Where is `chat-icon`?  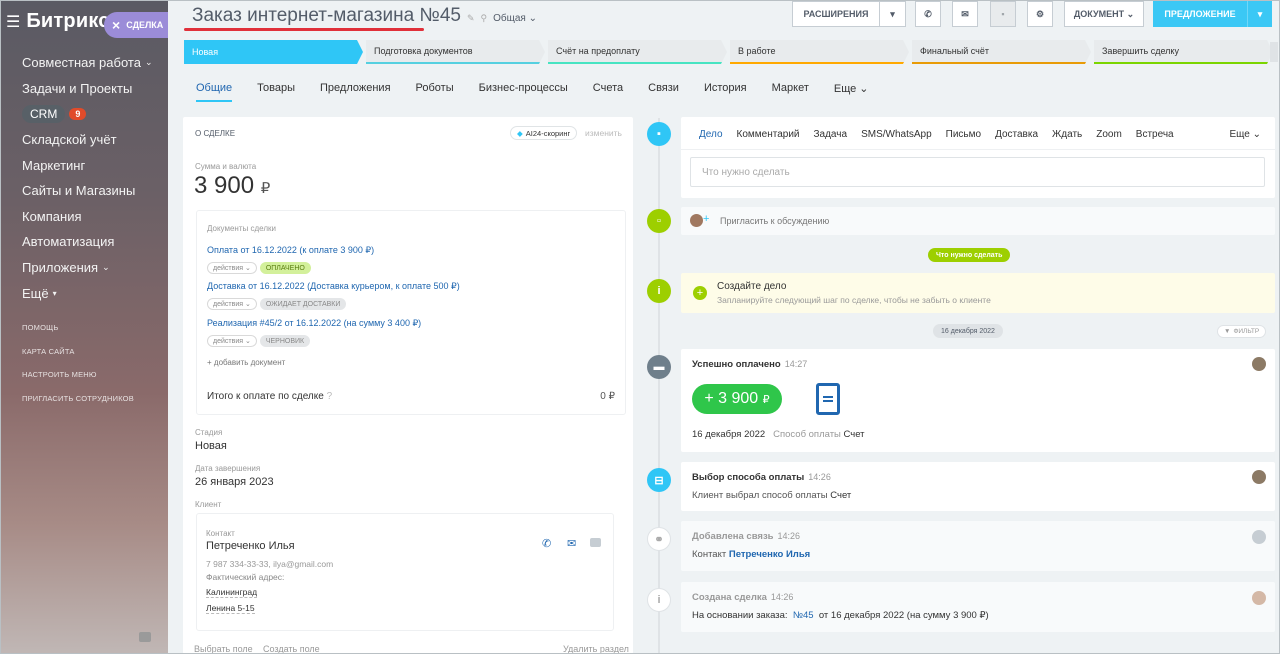
chat-icon is located at coordinates (595, 542).